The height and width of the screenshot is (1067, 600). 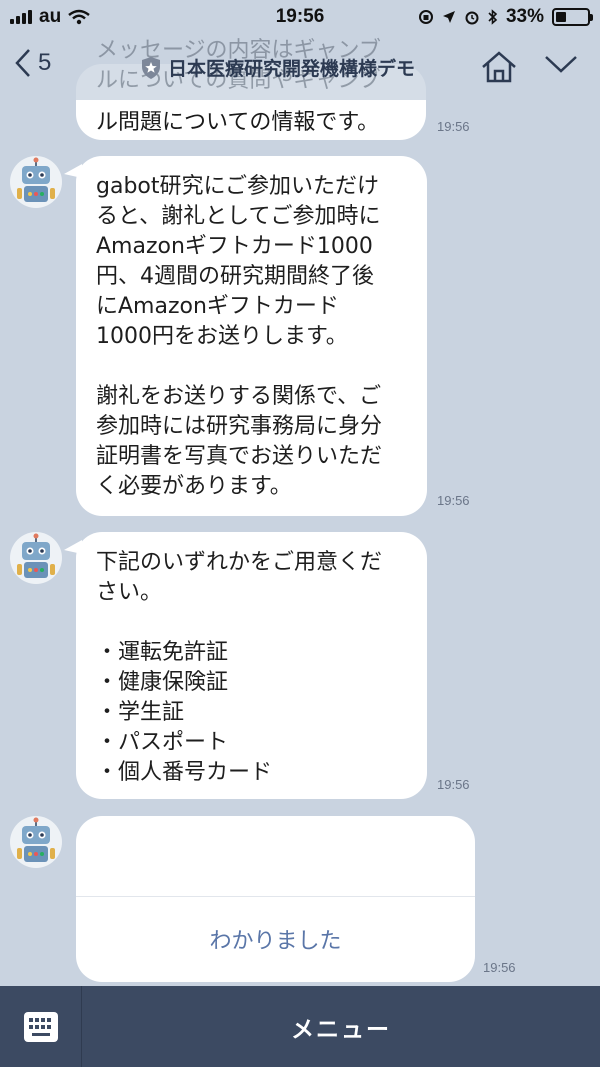 What do you see at coordinates (45, 62) in the screenshot?
I see `unread-count: 5` at bounding box center [45, 62].